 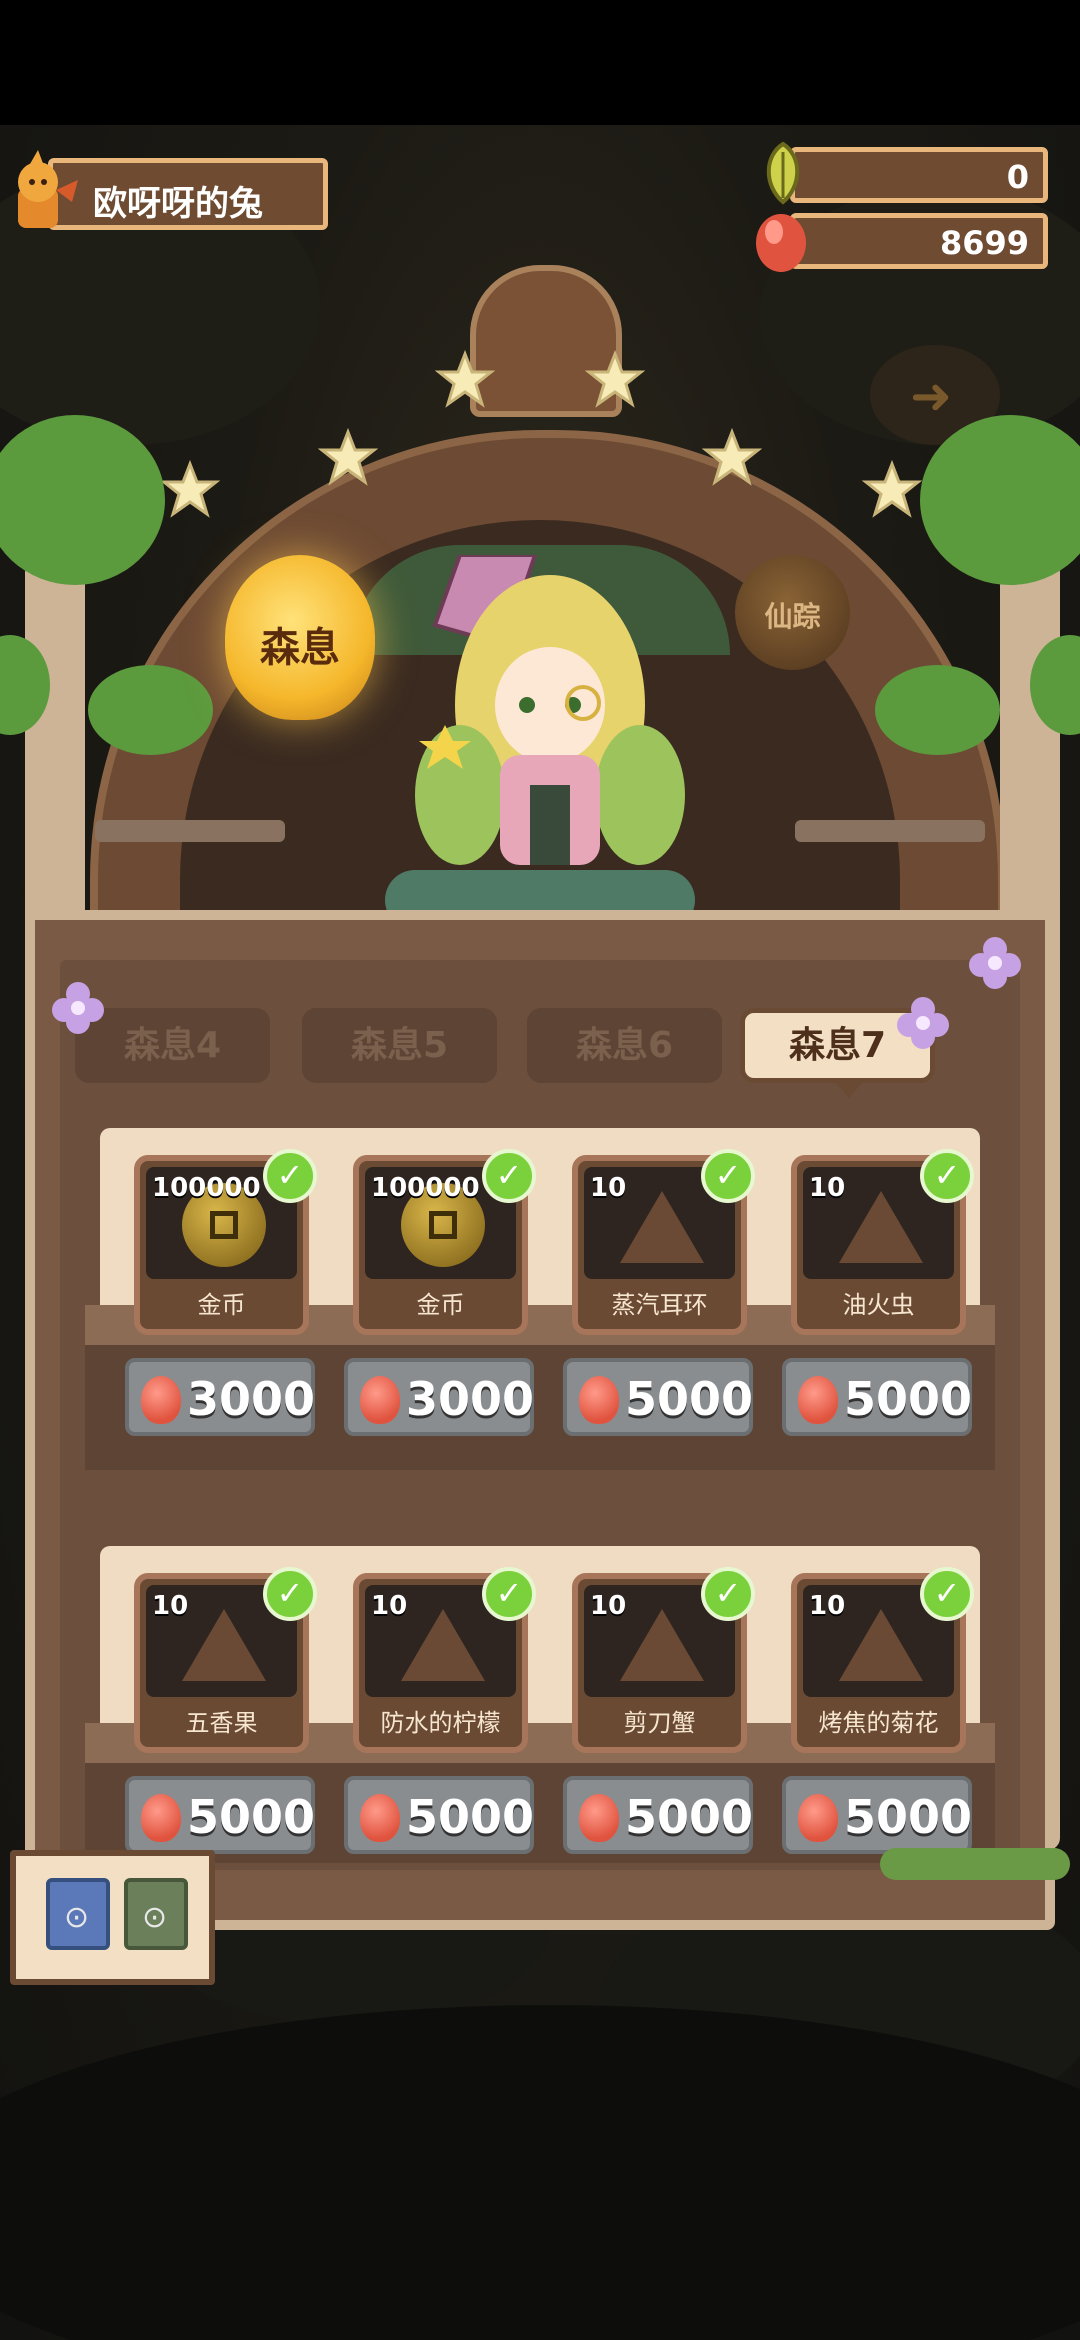 I want to click on shop-item: 10 剪刀蟹 ✓, so click(x=663, y=1660).